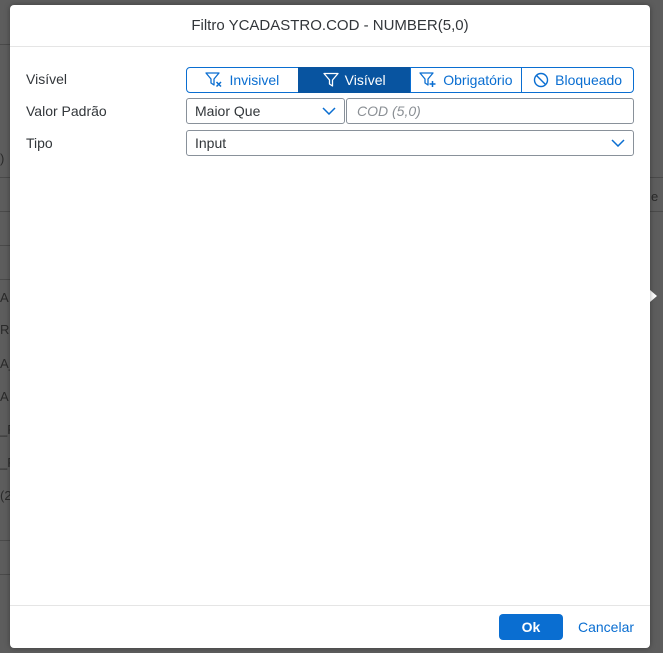 The image size is (663, 653). Describe the element at coordinates (330, 626) in the screenshot. I see `dialog-footer: Ok Cancelar` at that location.